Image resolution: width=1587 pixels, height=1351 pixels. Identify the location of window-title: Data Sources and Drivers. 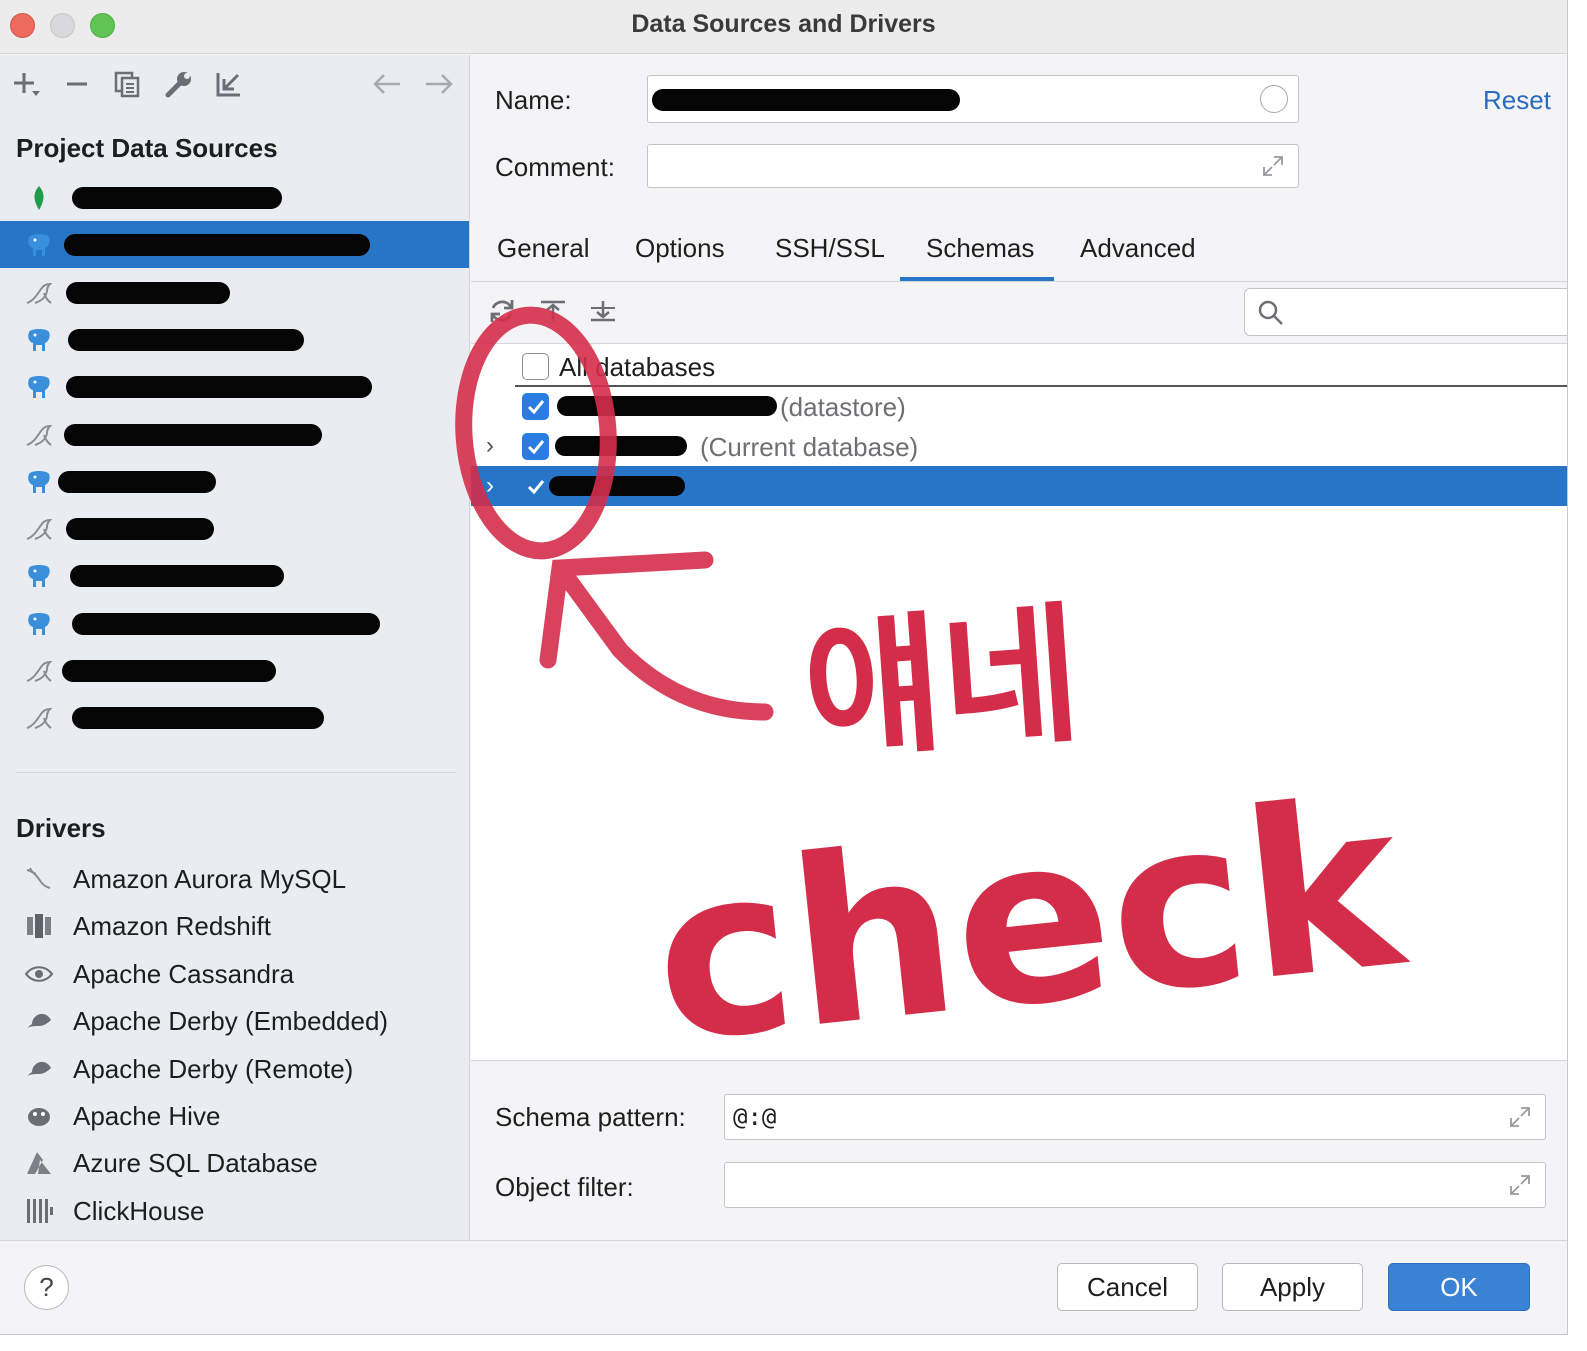
(783, 24).